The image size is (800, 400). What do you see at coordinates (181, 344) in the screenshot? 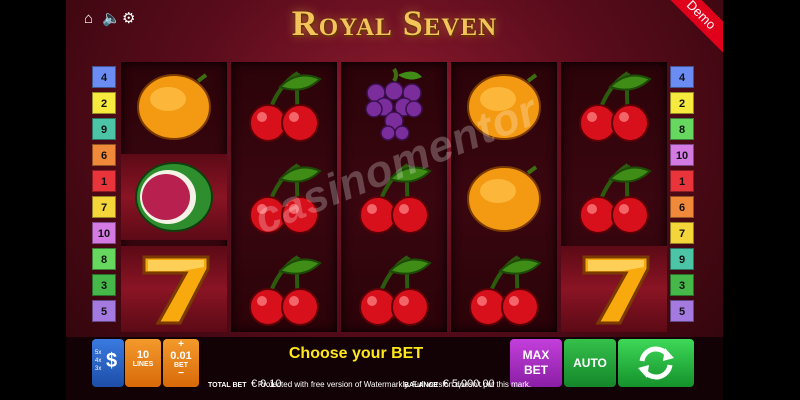
I see `bet-plus-icon: +` at bounding box center [181, 344].